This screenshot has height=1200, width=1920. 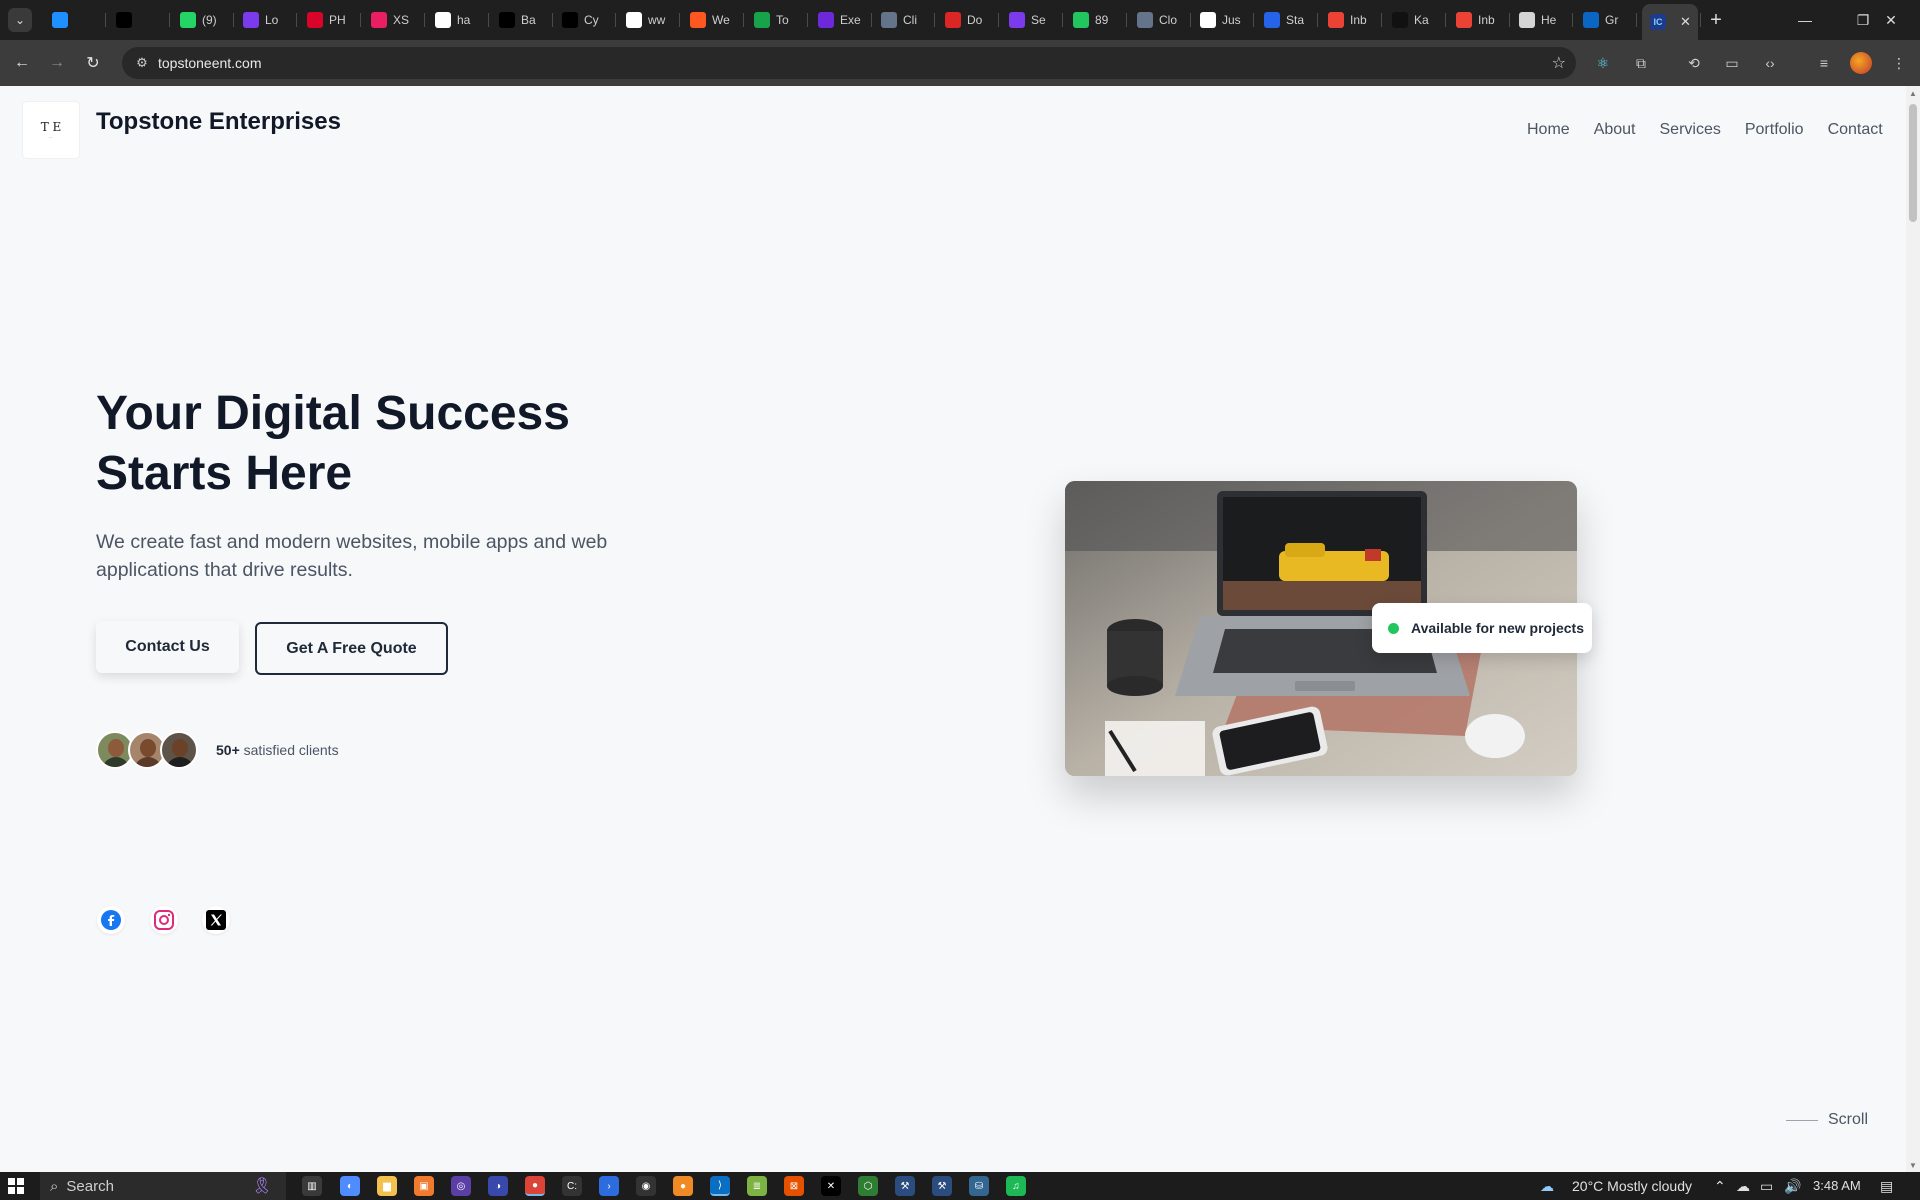 I want to click on app-orange-circle-icon: ●, so click(x=683, y=1186).